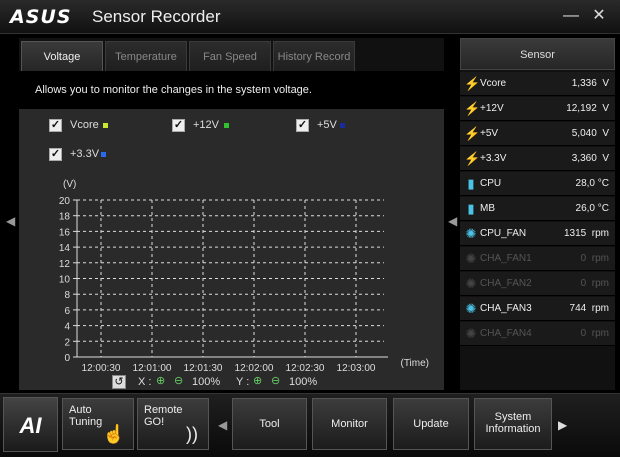 The width and height of the screenshot is (620, 457). I want to click on sensor-name: +12V, so click(492, 108).